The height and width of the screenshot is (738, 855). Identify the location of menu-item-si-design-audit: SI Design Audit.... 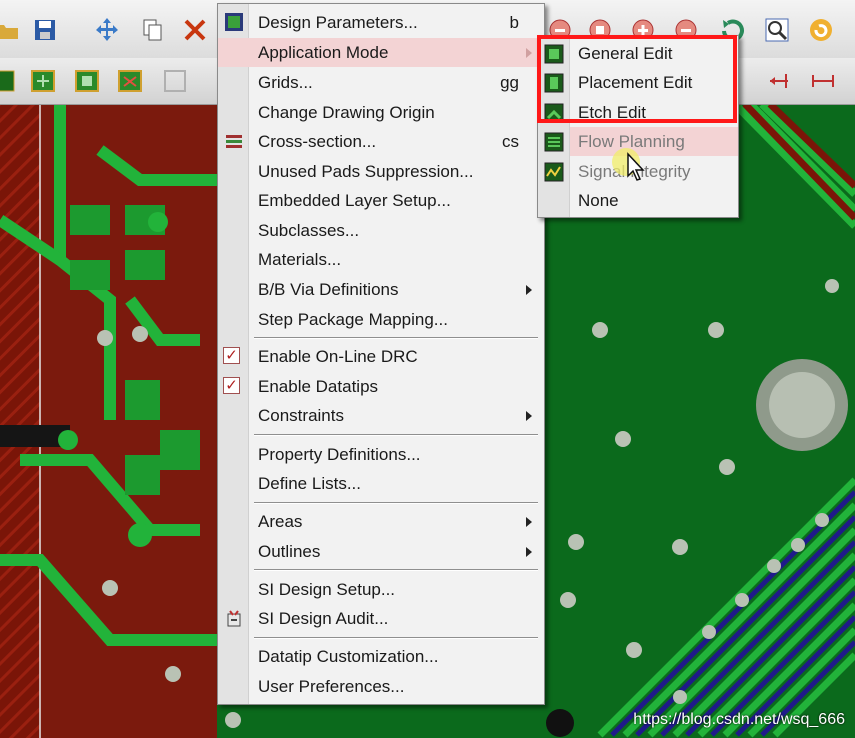
(381, 618).